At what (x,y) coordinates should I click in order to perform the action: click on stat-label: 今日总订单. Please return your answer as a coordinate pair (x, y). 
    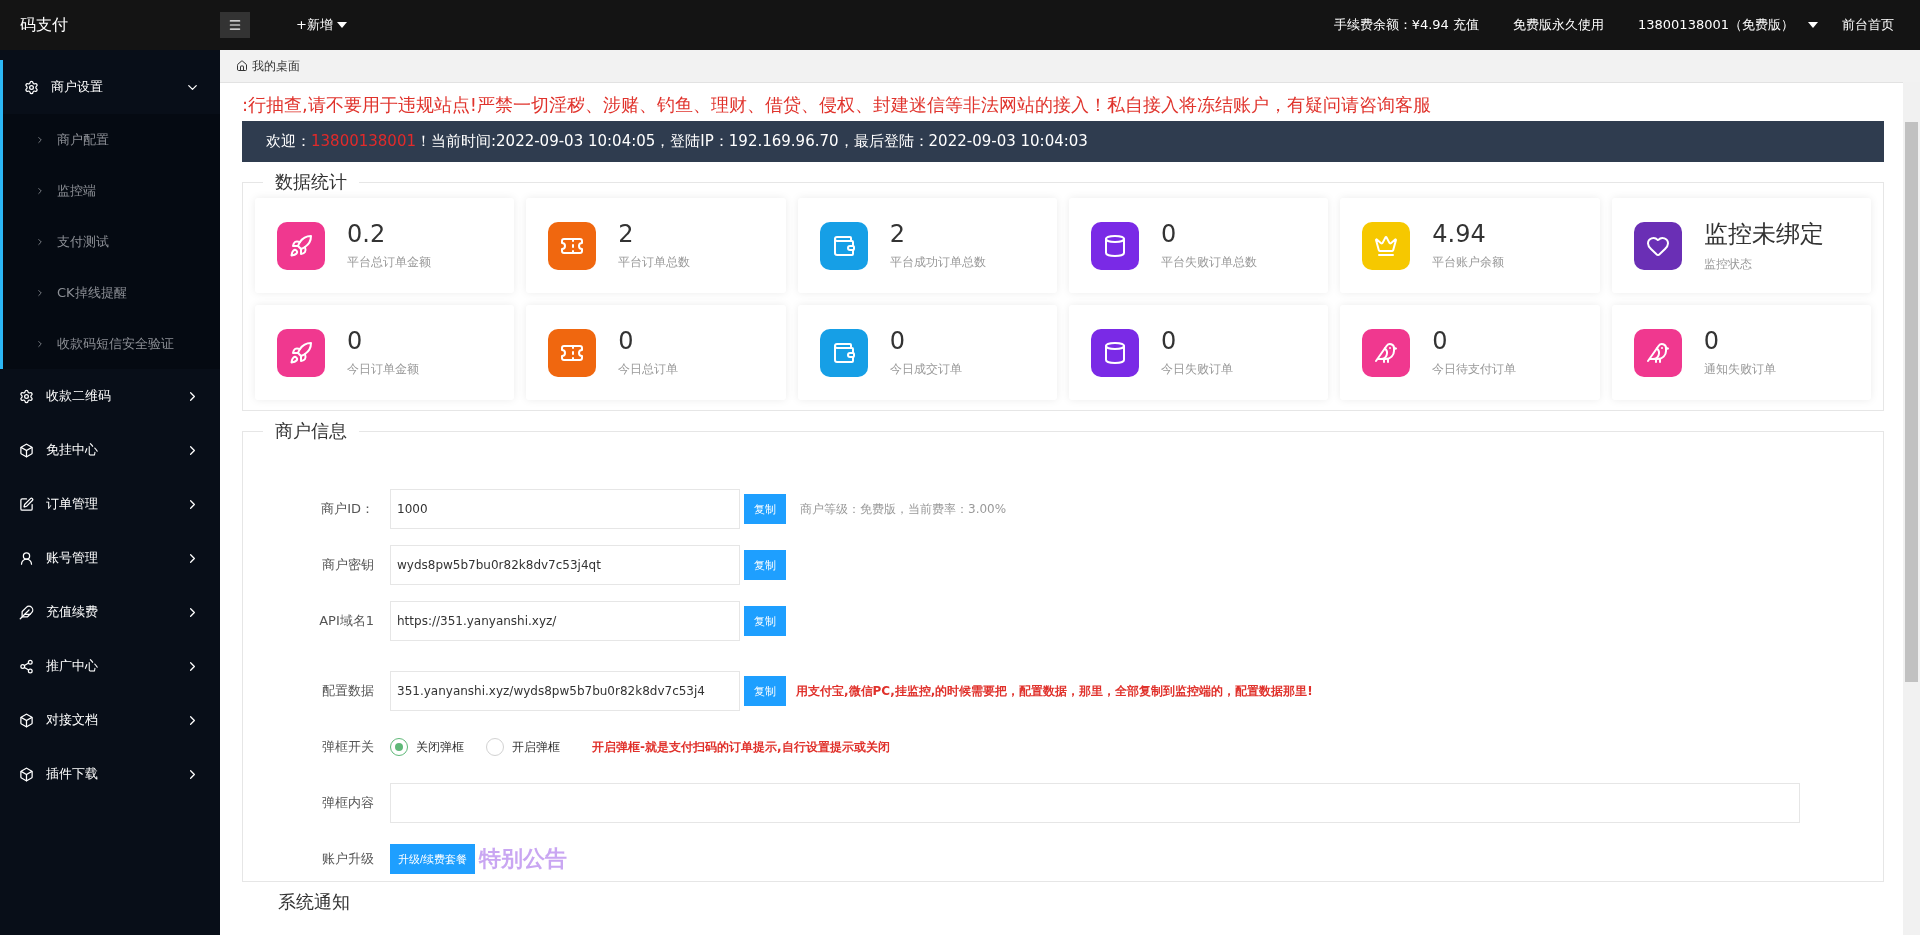
    Looking at the image, I should click on (648, 369).